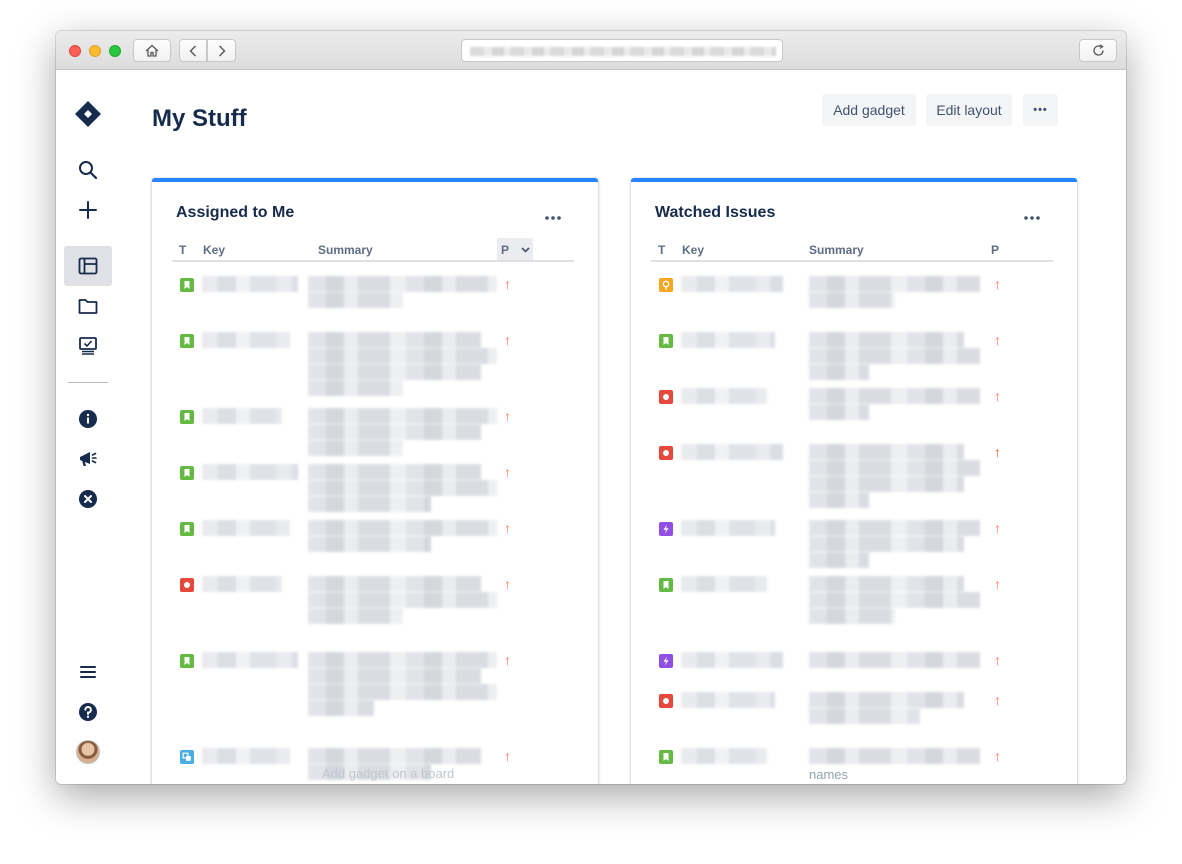 The image size is (1182, 864). I want to click on whats-new-button, so click(88, 459).